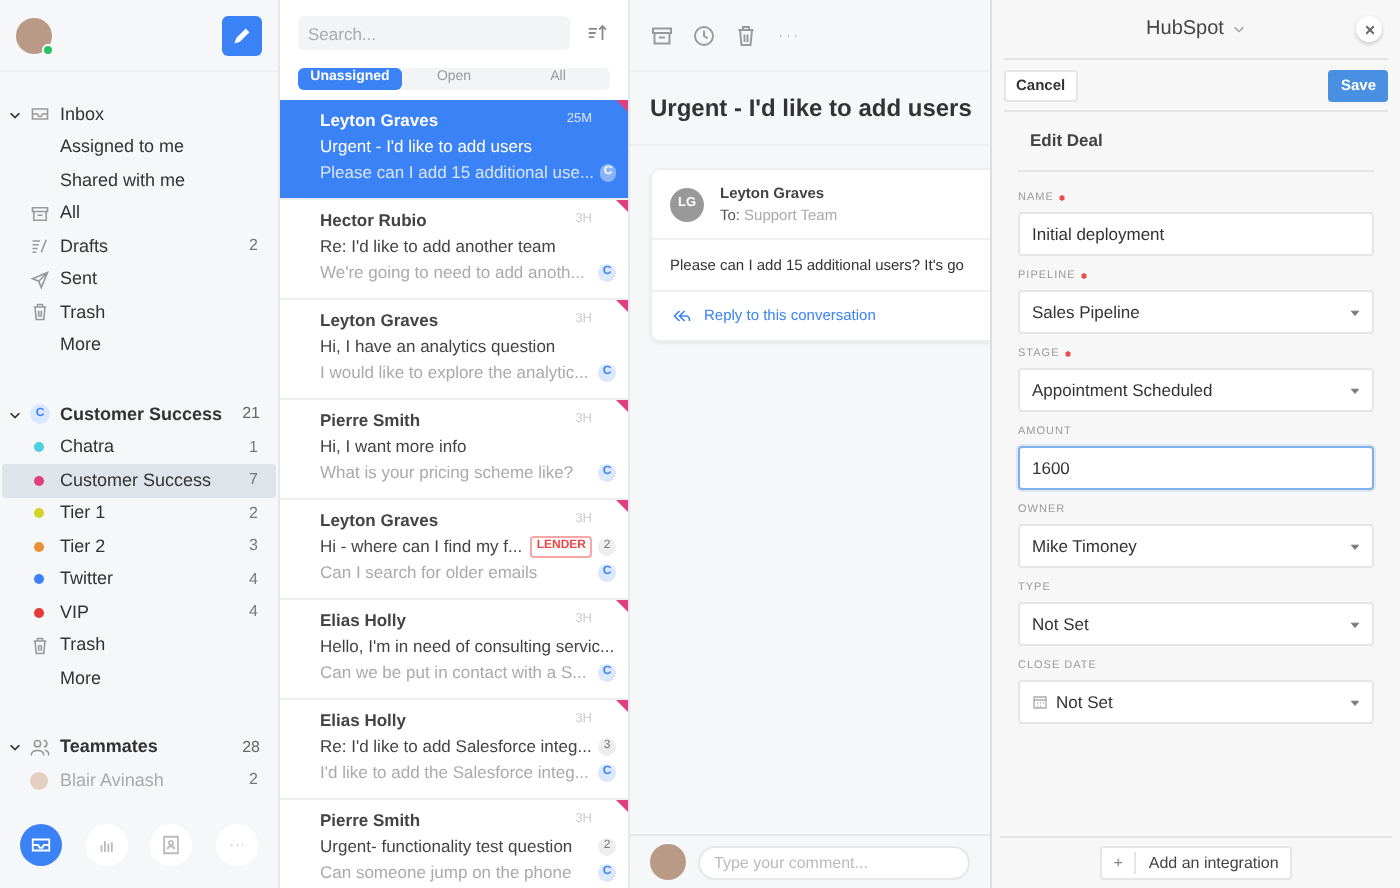 This screenshot has height=888, width=1400. Describe the element at coordinates (430, 572) in the screenshot. I see `preview-text: Can I search for older emails` at that location.